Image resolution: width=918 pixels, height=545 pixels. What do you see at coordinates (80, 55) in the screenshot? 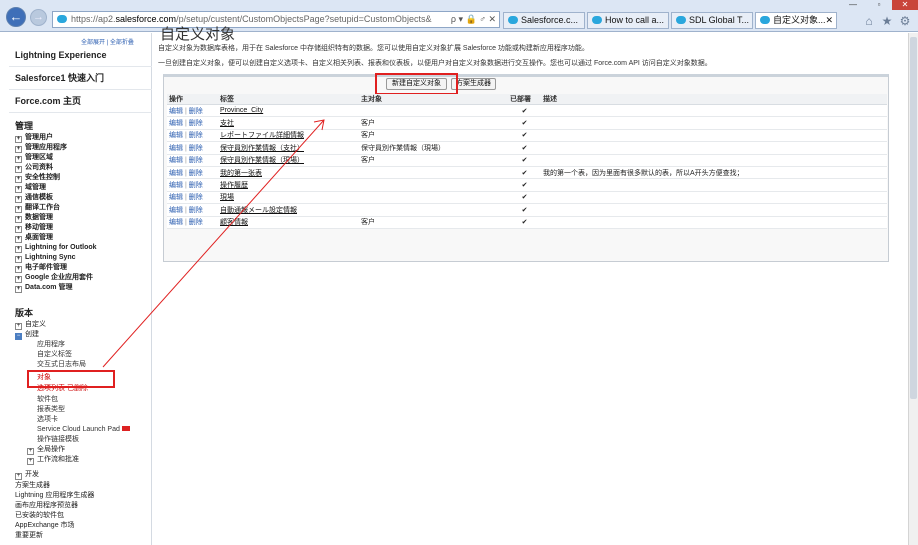
I see `sidebar-lightning-experience: Lightning Experience` at bounding box center [80, 55].